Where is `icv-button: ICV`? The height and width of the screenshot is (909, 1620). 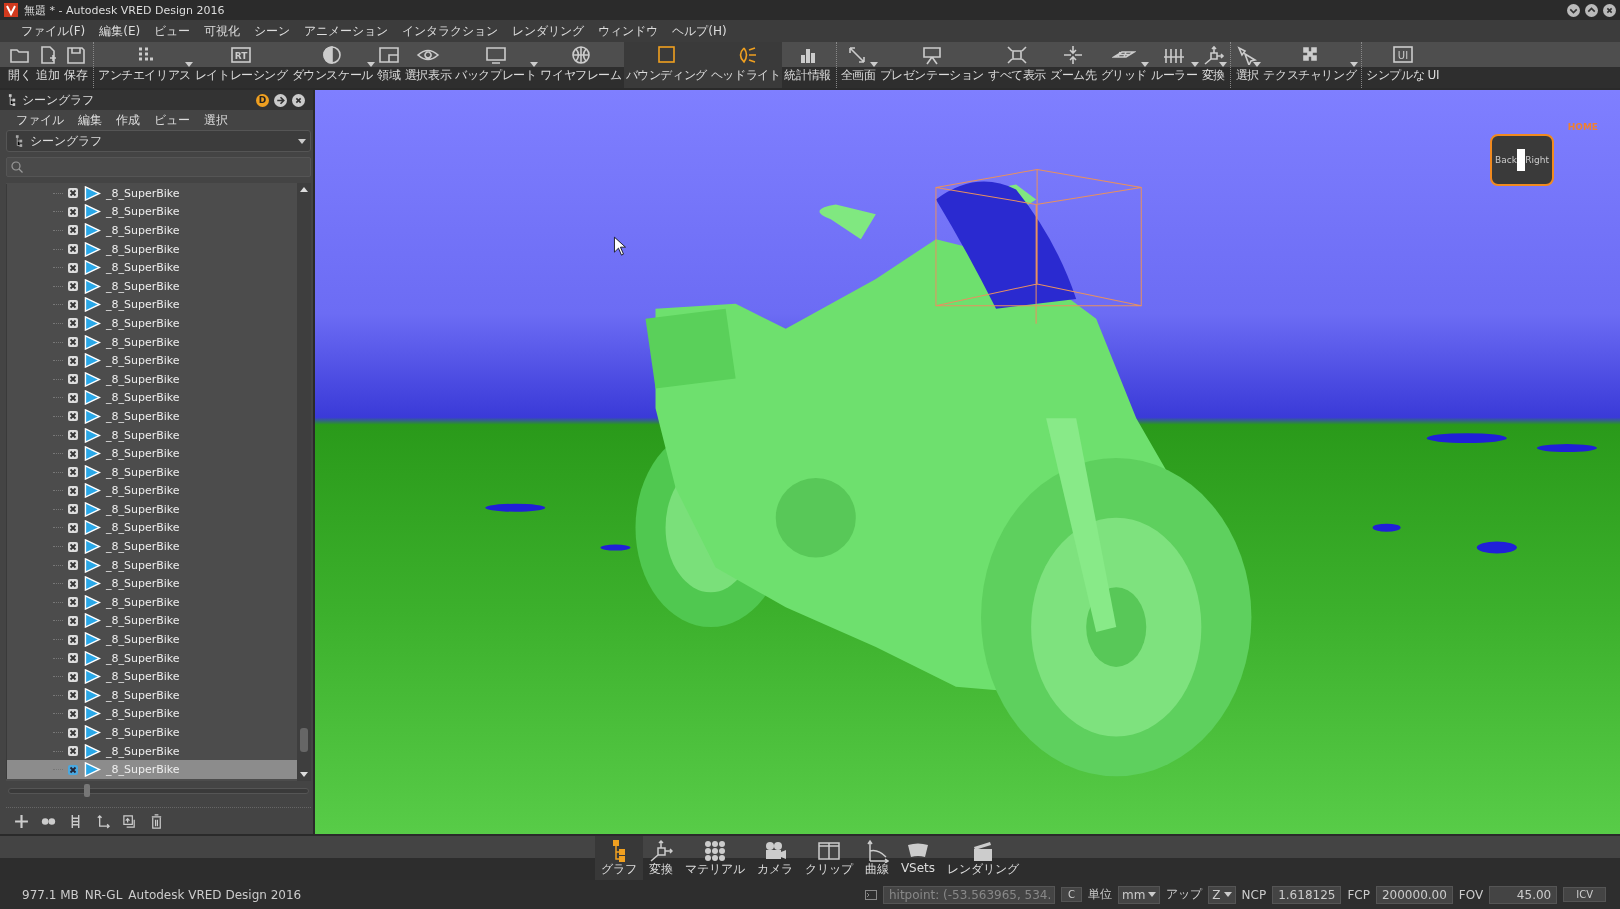
icv-button: ICV is located at coordinates (1584, 894).